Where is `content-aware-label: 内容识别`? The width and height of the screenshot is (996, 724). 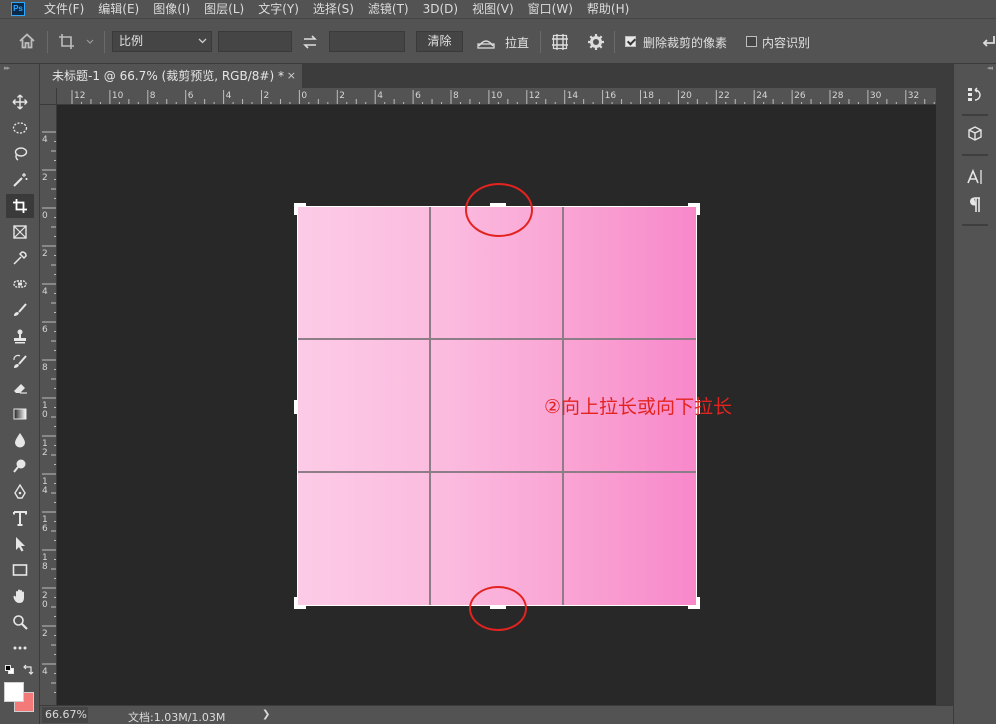
content-aware-label: 内容识别 is located at coordinates (786, 42).